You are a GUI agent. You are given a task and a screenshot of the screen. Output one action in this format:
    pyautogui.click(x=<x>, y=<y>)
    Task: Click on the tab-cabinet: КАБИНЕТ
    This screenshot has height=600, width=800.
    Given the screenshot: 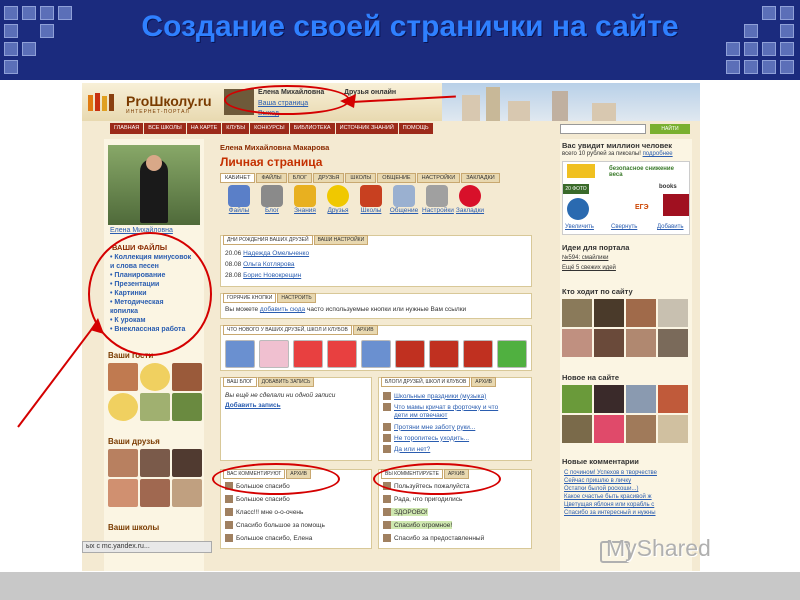 What is the action you would take?
    pyautogui.click(x=238, y=178)
    